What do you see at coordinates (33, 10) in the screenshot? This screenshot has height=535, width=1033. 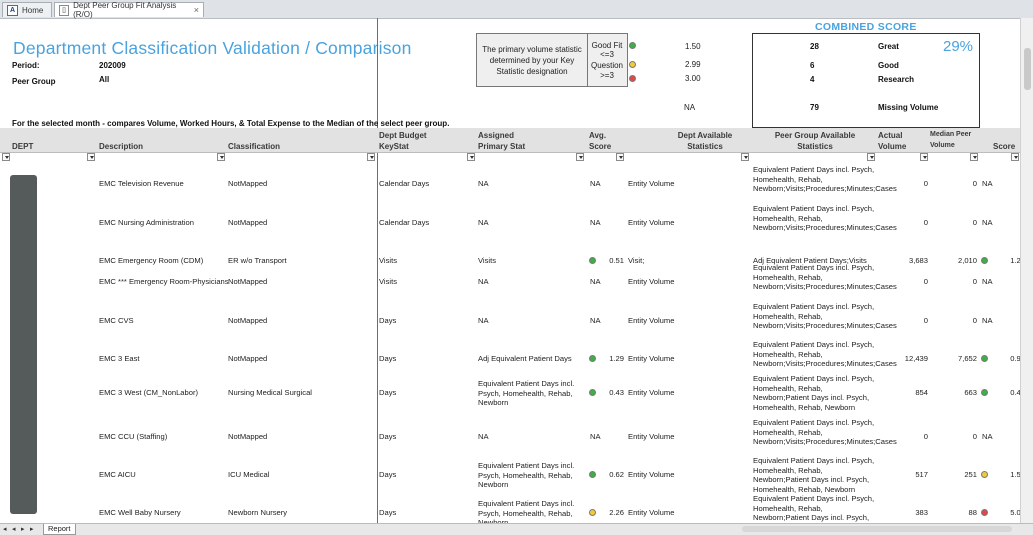 I see `tab-home-label: Home` at bounding box center [33, 10].